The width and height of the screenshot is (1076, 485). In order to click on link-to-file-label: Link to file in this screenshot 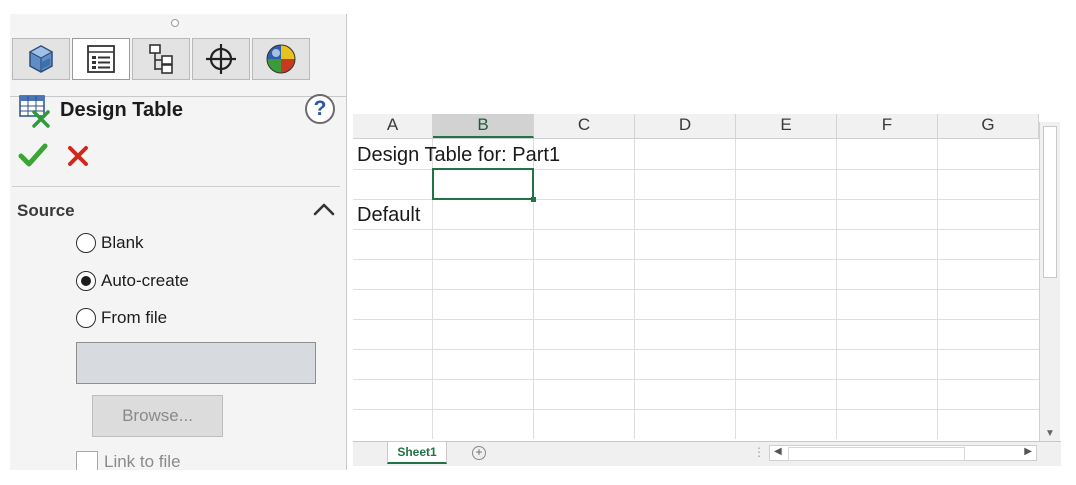, I will do `click(142, 461)`.